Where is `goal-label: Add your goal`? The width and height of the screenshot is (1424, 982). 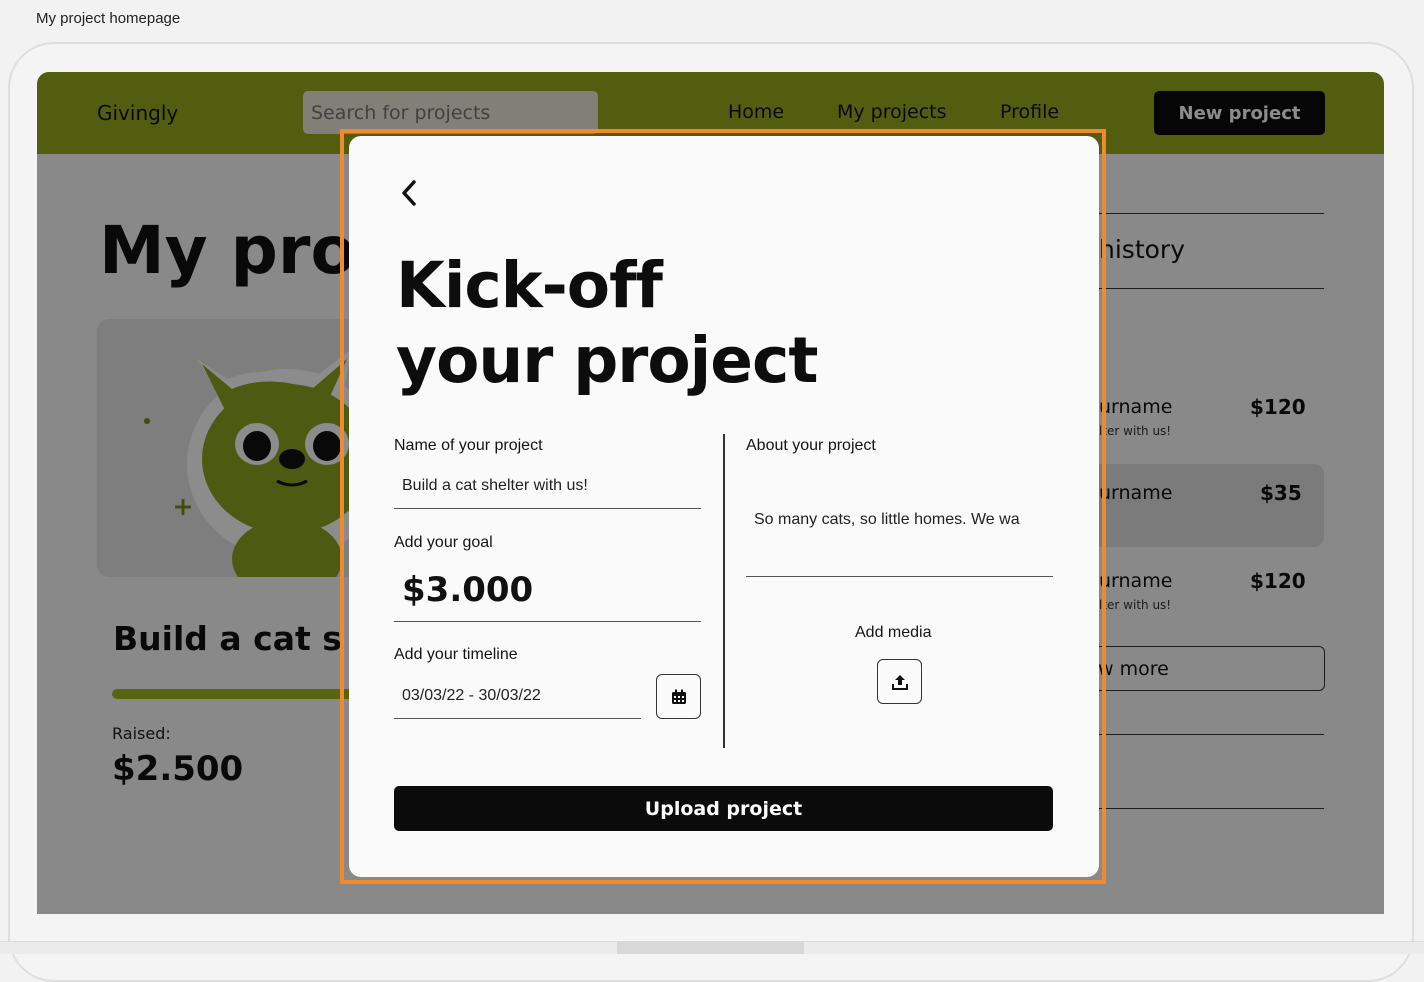 goal-label: Add your goal is located at coordinates (443, 542).